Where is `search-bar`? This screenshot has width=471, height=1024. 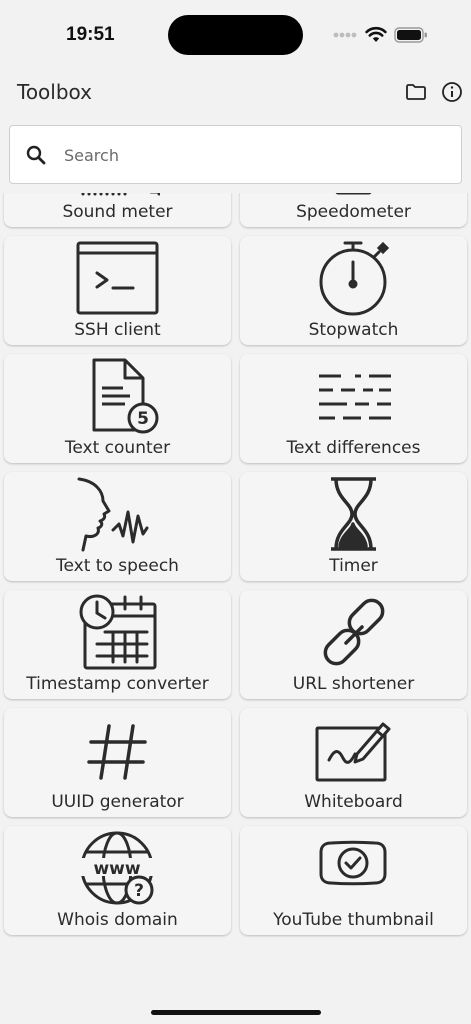
search-bar is located at coordinates (235, 154).